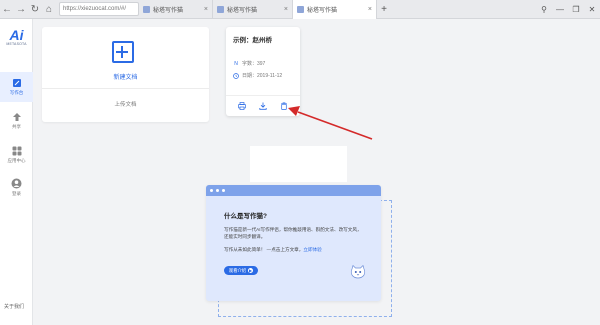 Image resolution: width=600 pixels, height=325 pixels. What do you see at coordinates (358, 271) in the screenshot?
I see `cat-mascot-icon` at bounding box center [358, 271].